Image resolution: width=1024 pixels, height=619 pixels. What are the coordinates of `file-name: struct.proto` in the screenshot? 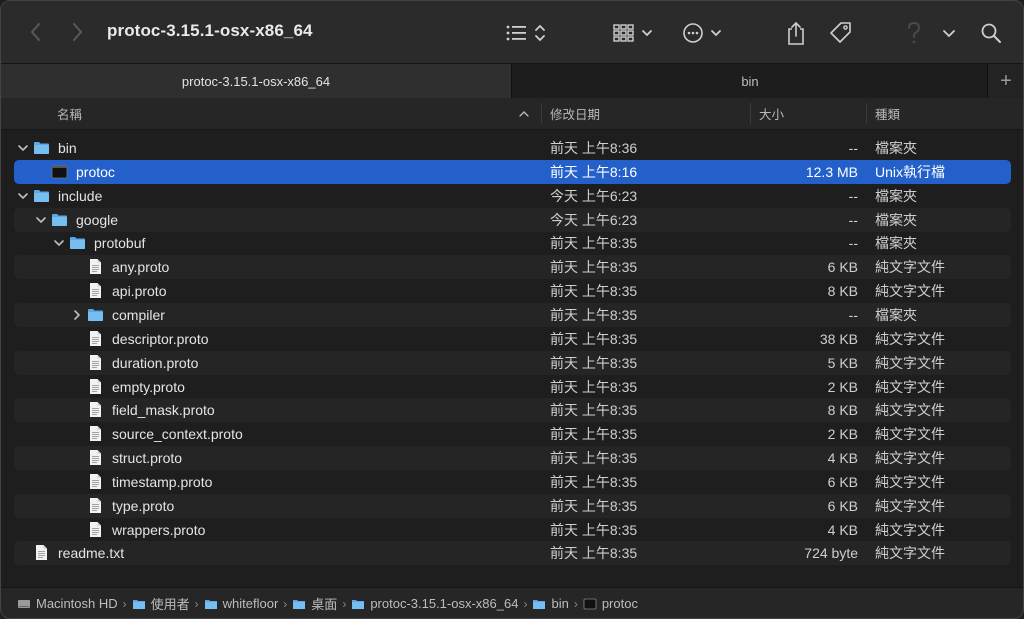 It's located at (147, 458).